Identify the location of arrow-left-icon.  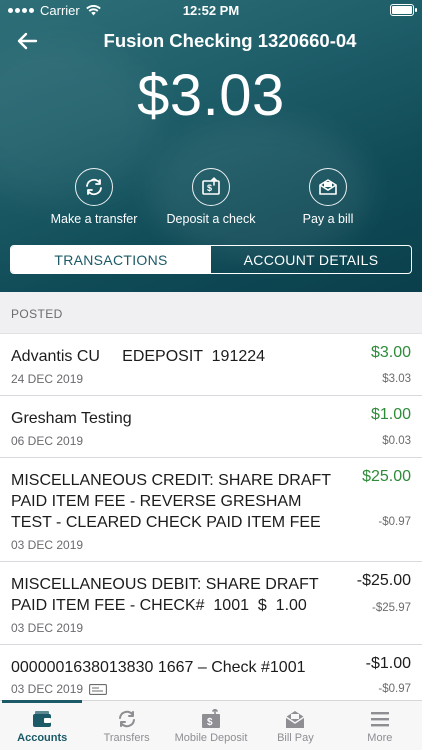
(27, 41).